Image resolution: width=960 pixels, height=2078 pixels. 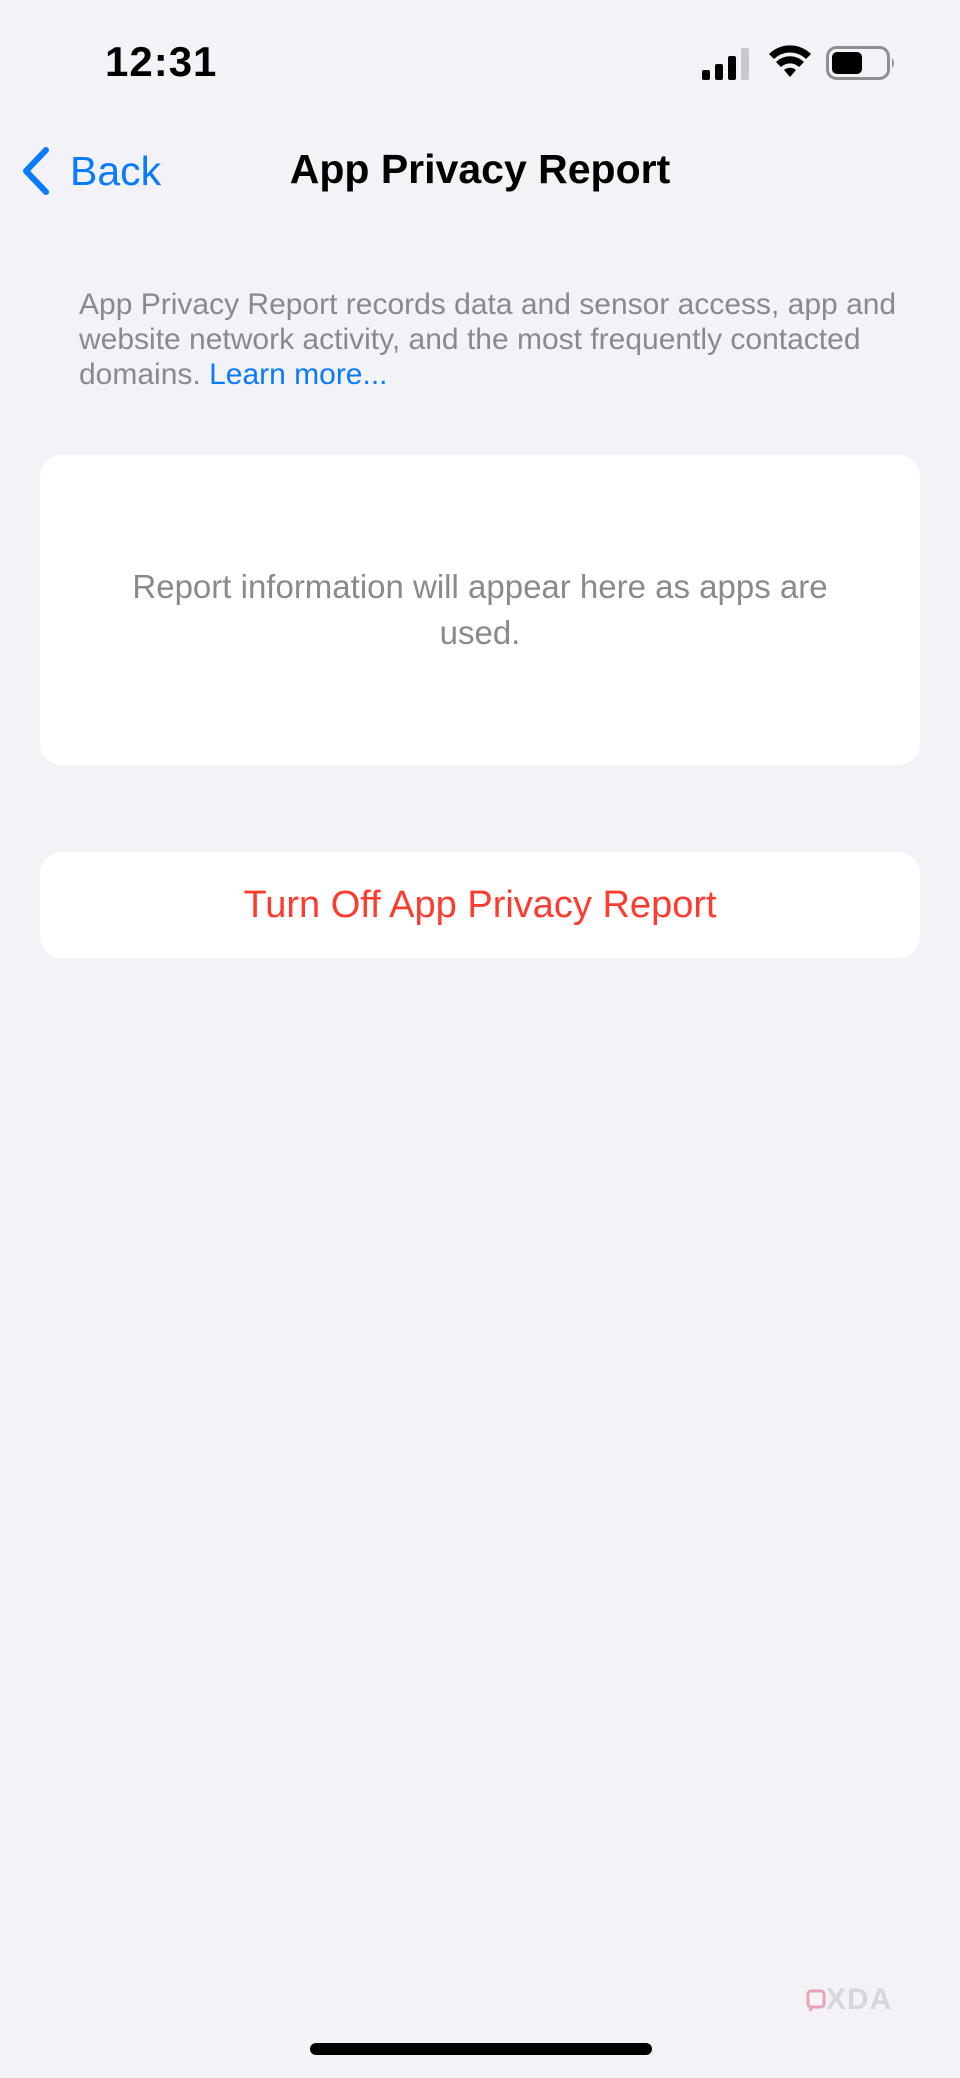 I want to click on page-title: App Privacy Report, so click(x=480, y=169).